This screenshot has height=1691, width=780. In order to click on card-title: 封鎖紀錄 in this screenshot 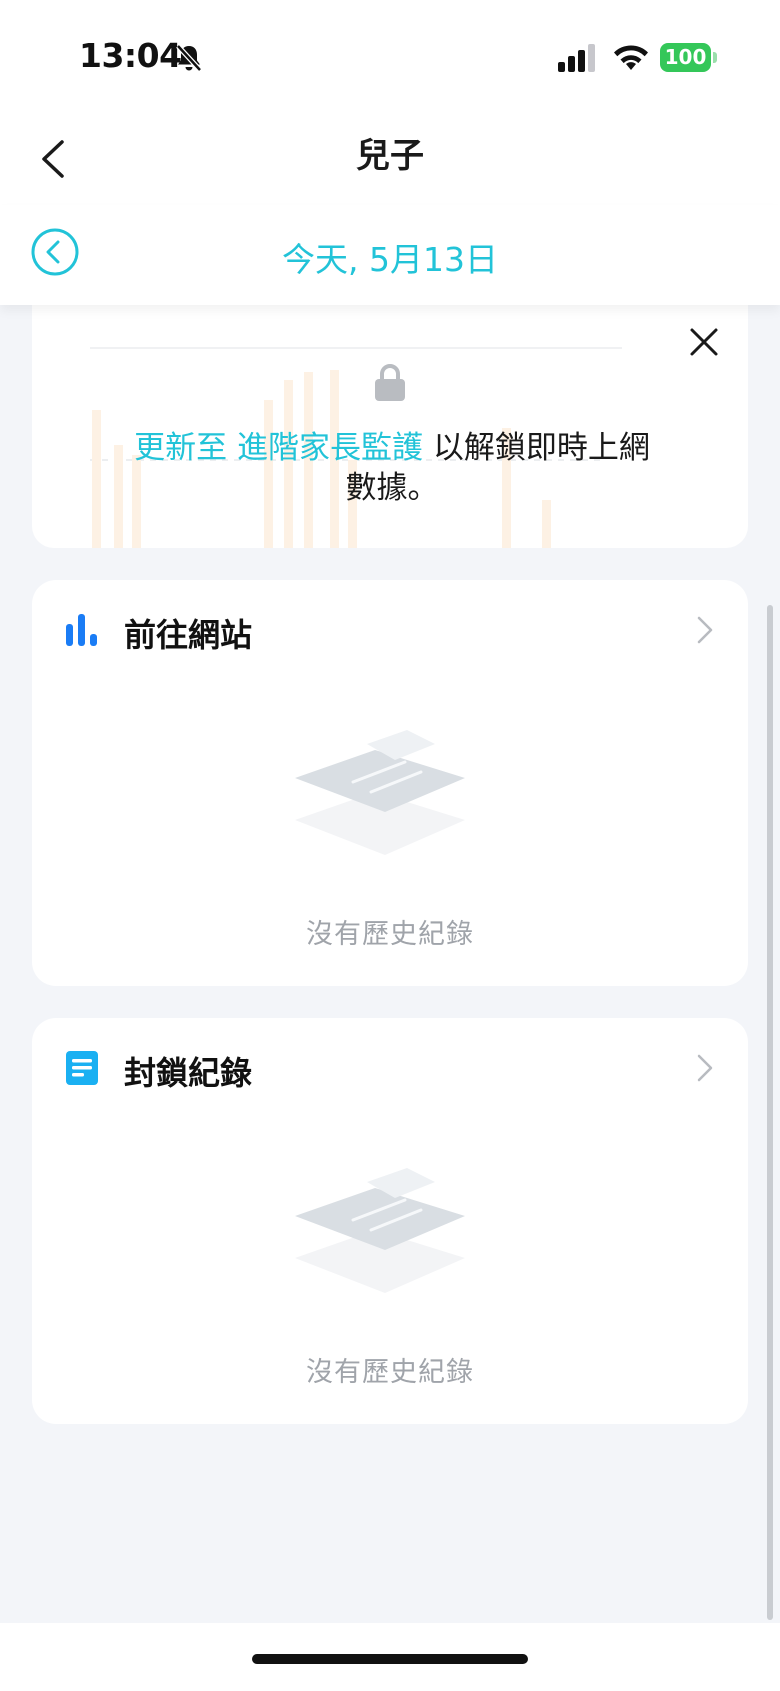, I will do `click(188, 1073)`.